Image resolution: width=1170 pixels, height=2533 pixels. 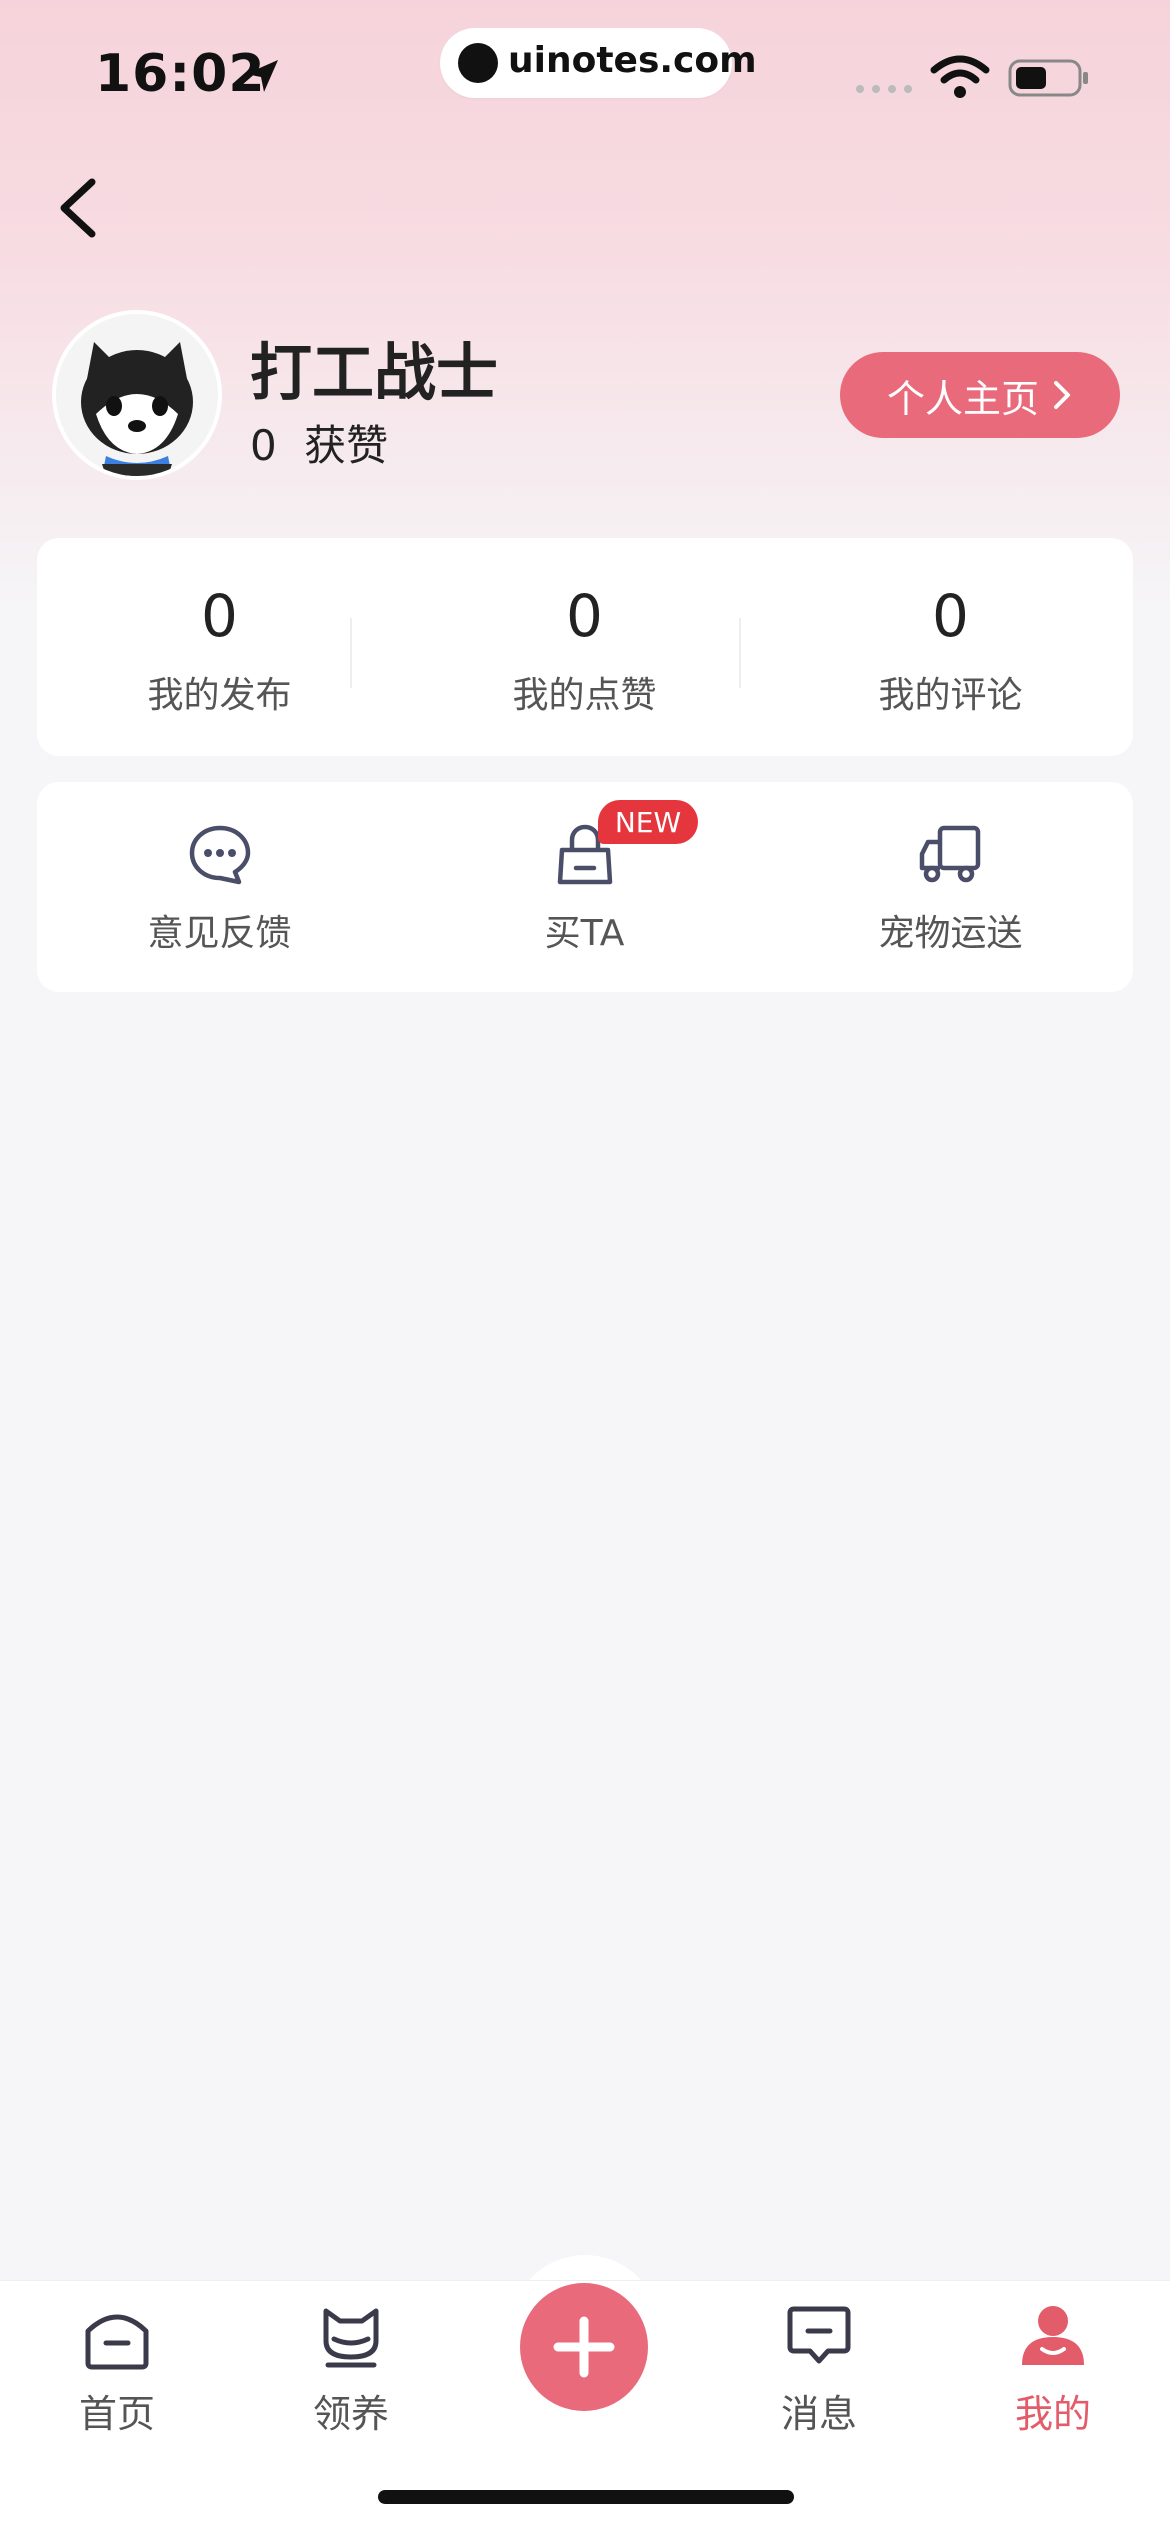 What do you see at coordinates (262, 76) in the screenshot?
I see `location-arrow-icon` at bounding box center [262, 76].